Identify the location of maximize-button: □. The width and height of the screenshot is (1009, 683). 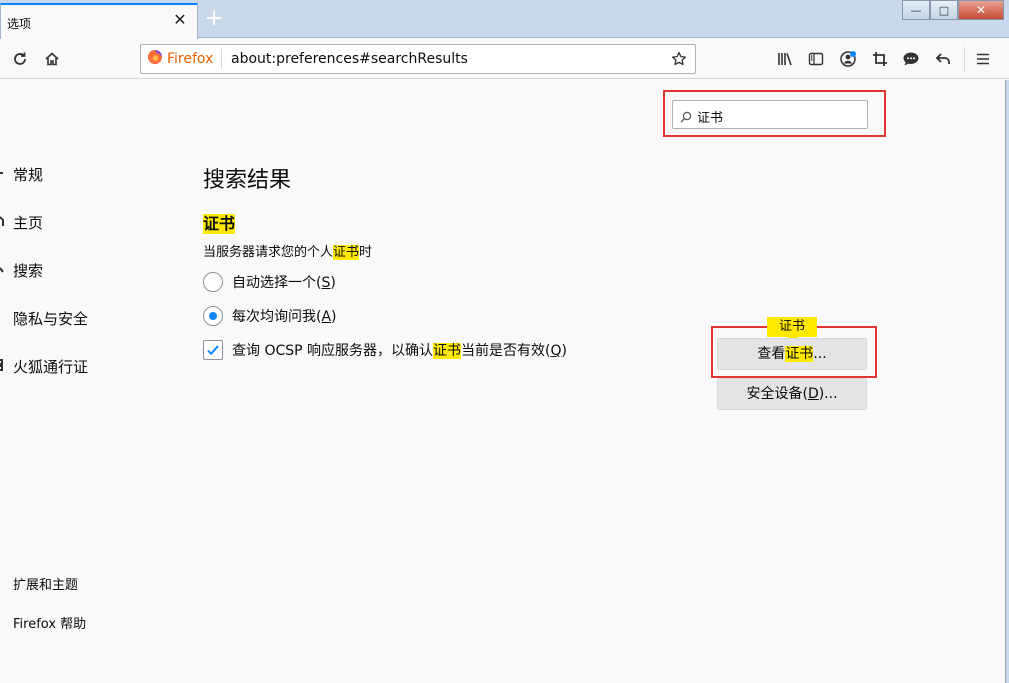
(944, 10).